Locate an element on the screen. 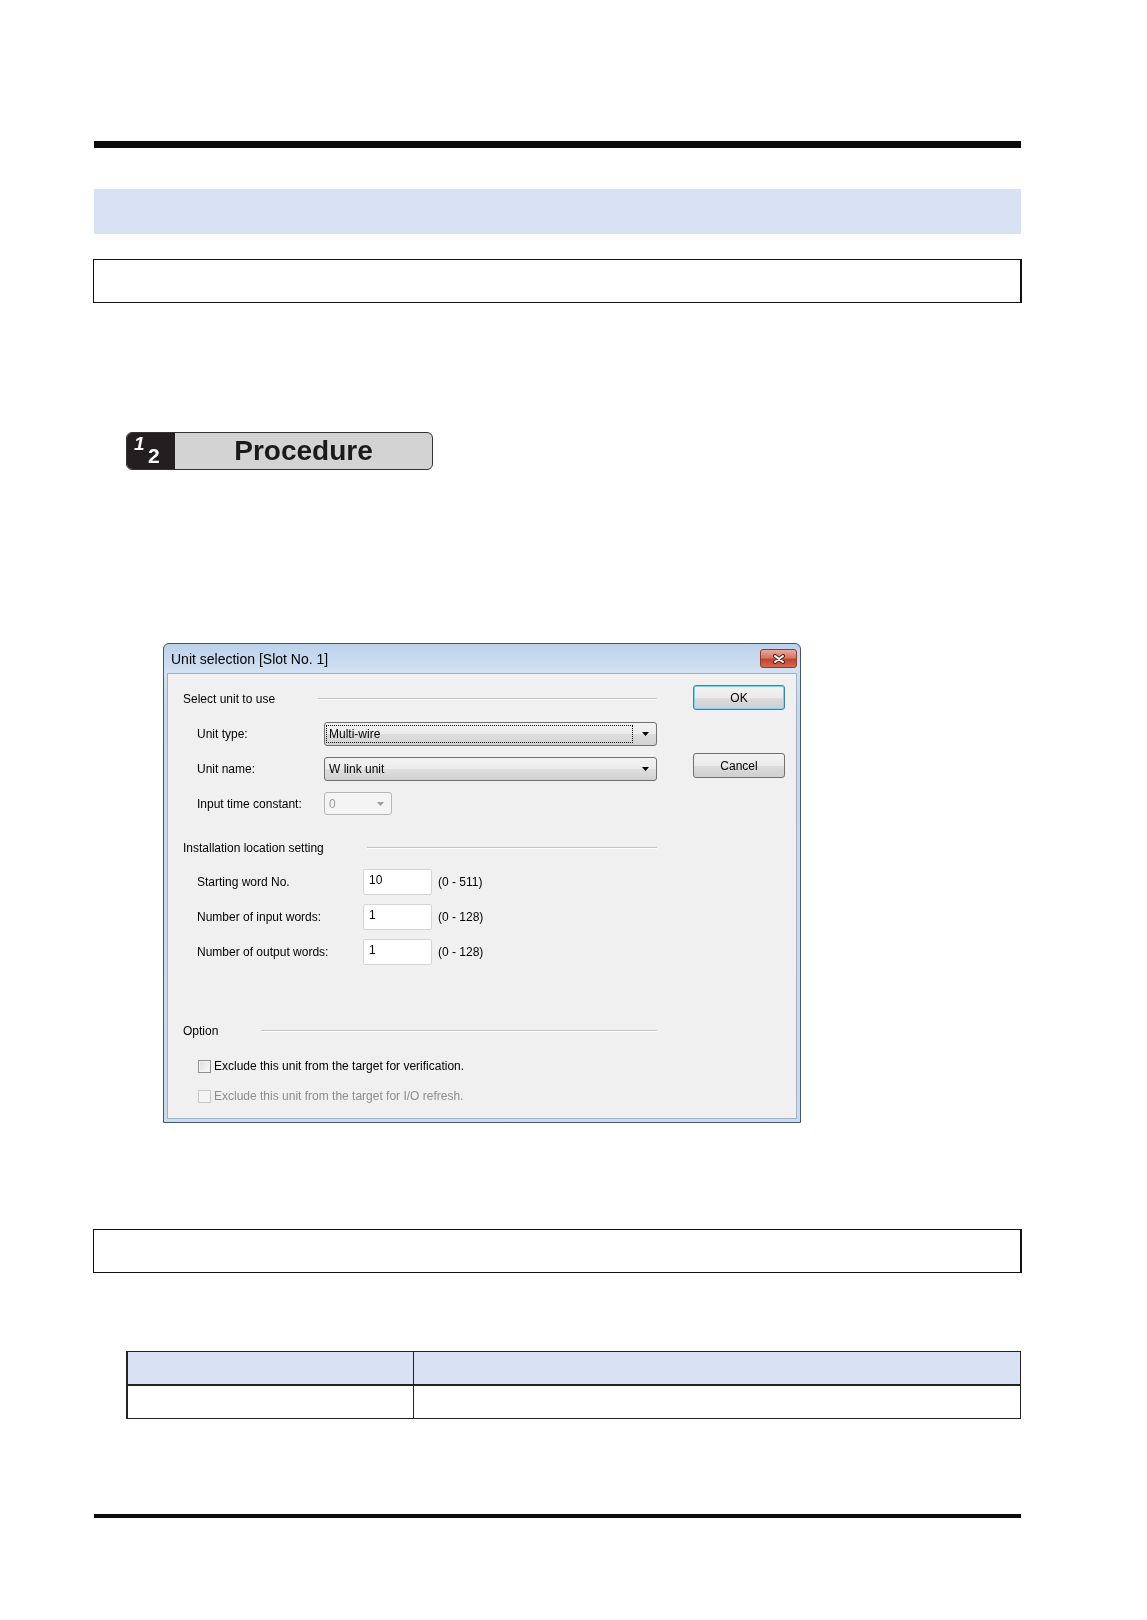 This screenshot has width=1147, height=1620. window-title: Unit selection [Slot No. 1] is located at coordinates (250, 659).